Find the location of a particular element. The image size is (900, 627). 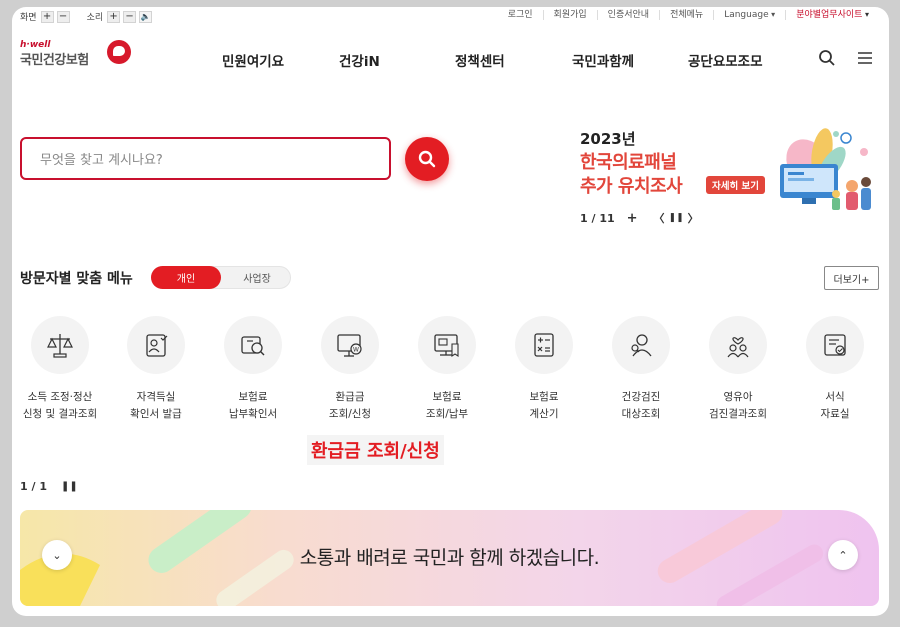

nav-health-in: 건강iN is located at coordinates (359, 60).